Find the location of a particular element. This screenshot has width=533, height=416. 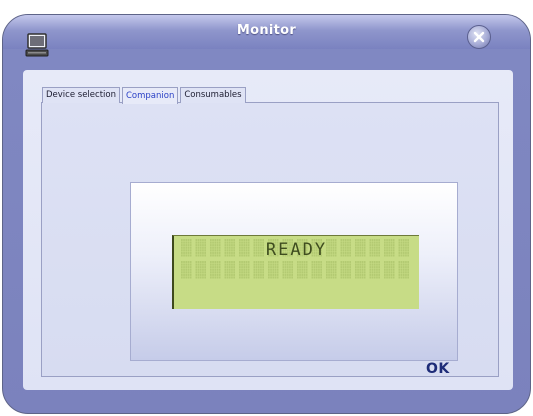

close-button is located at coordinates (479, 37).